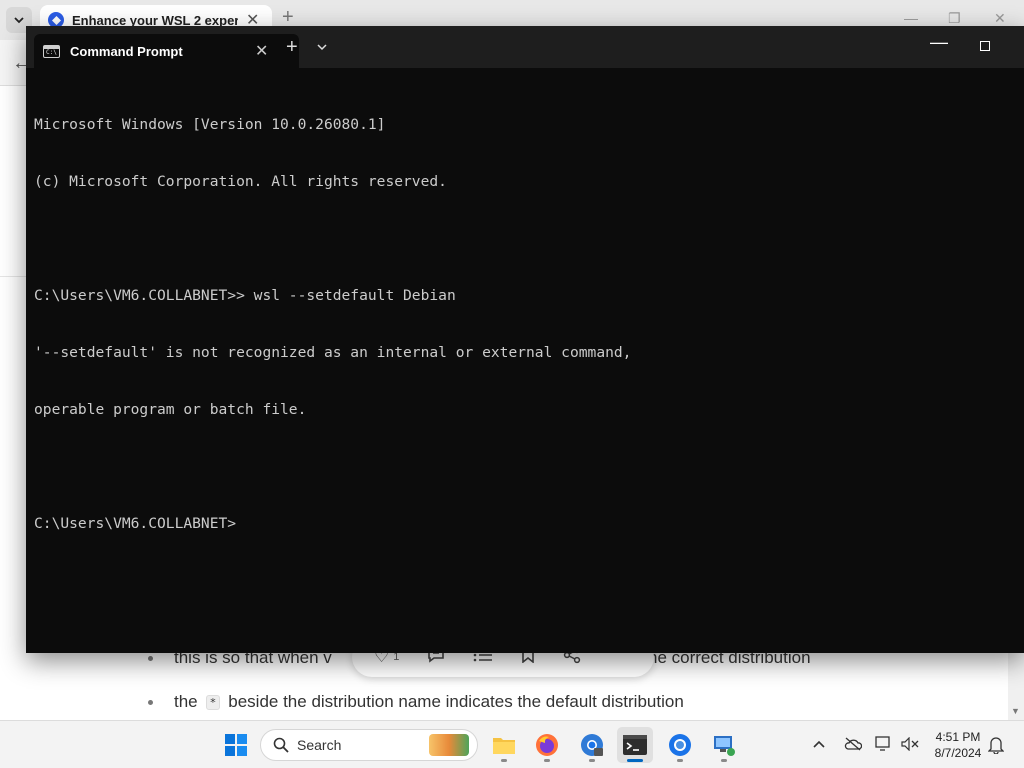  What do you see at coordinates (958, 737) in the screenshot?
I see `clock-time: 4:51 PM` at bounding box center [958, 737].